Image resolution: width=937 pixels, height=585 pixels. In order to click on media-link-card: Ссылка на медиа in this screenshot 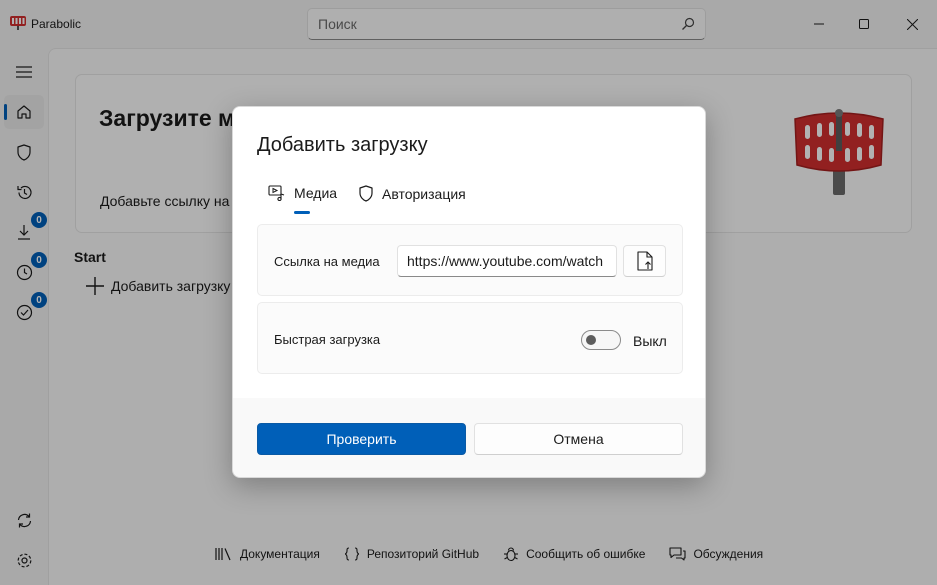, I will do `click(470, 260)`.